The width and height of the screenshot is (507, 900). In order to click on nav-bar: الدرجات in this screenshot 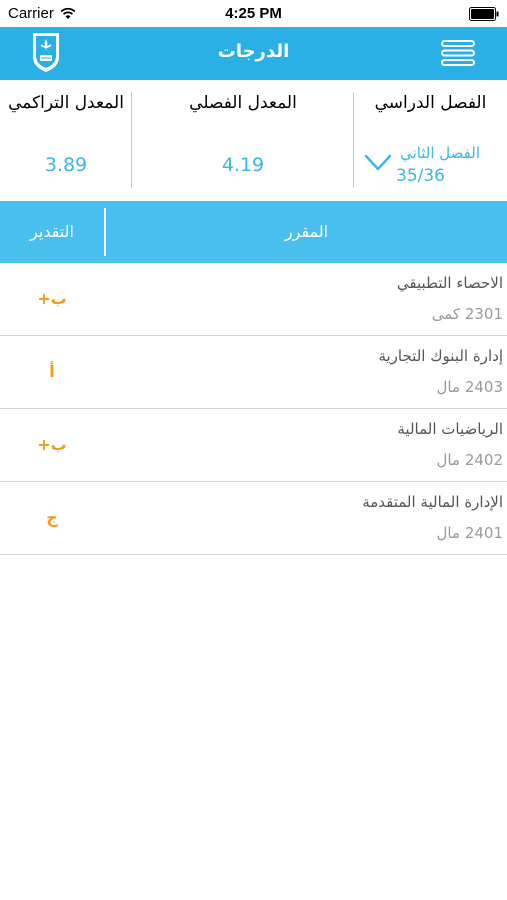, I will do `click(253, 53)`.